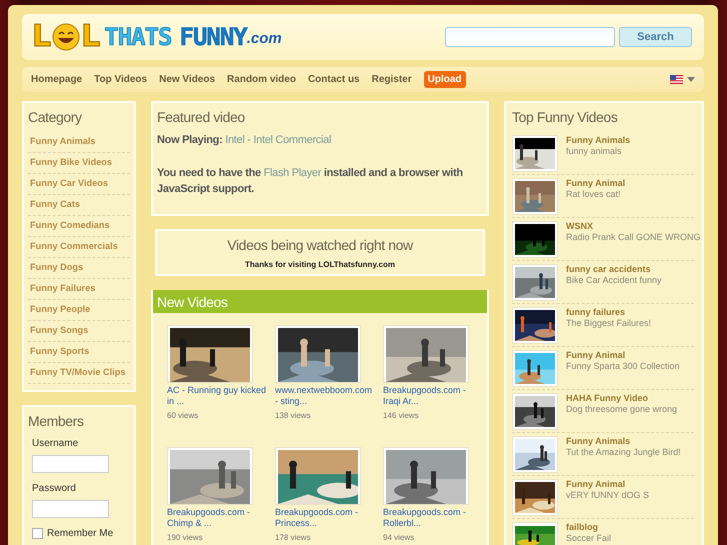 The width and height of the screenshot is (727, 545). What do you see at coordinates (320, 245) in the screenshot?
I see `panel-title: Videos being watched right now` at bounding box center [320, 245].